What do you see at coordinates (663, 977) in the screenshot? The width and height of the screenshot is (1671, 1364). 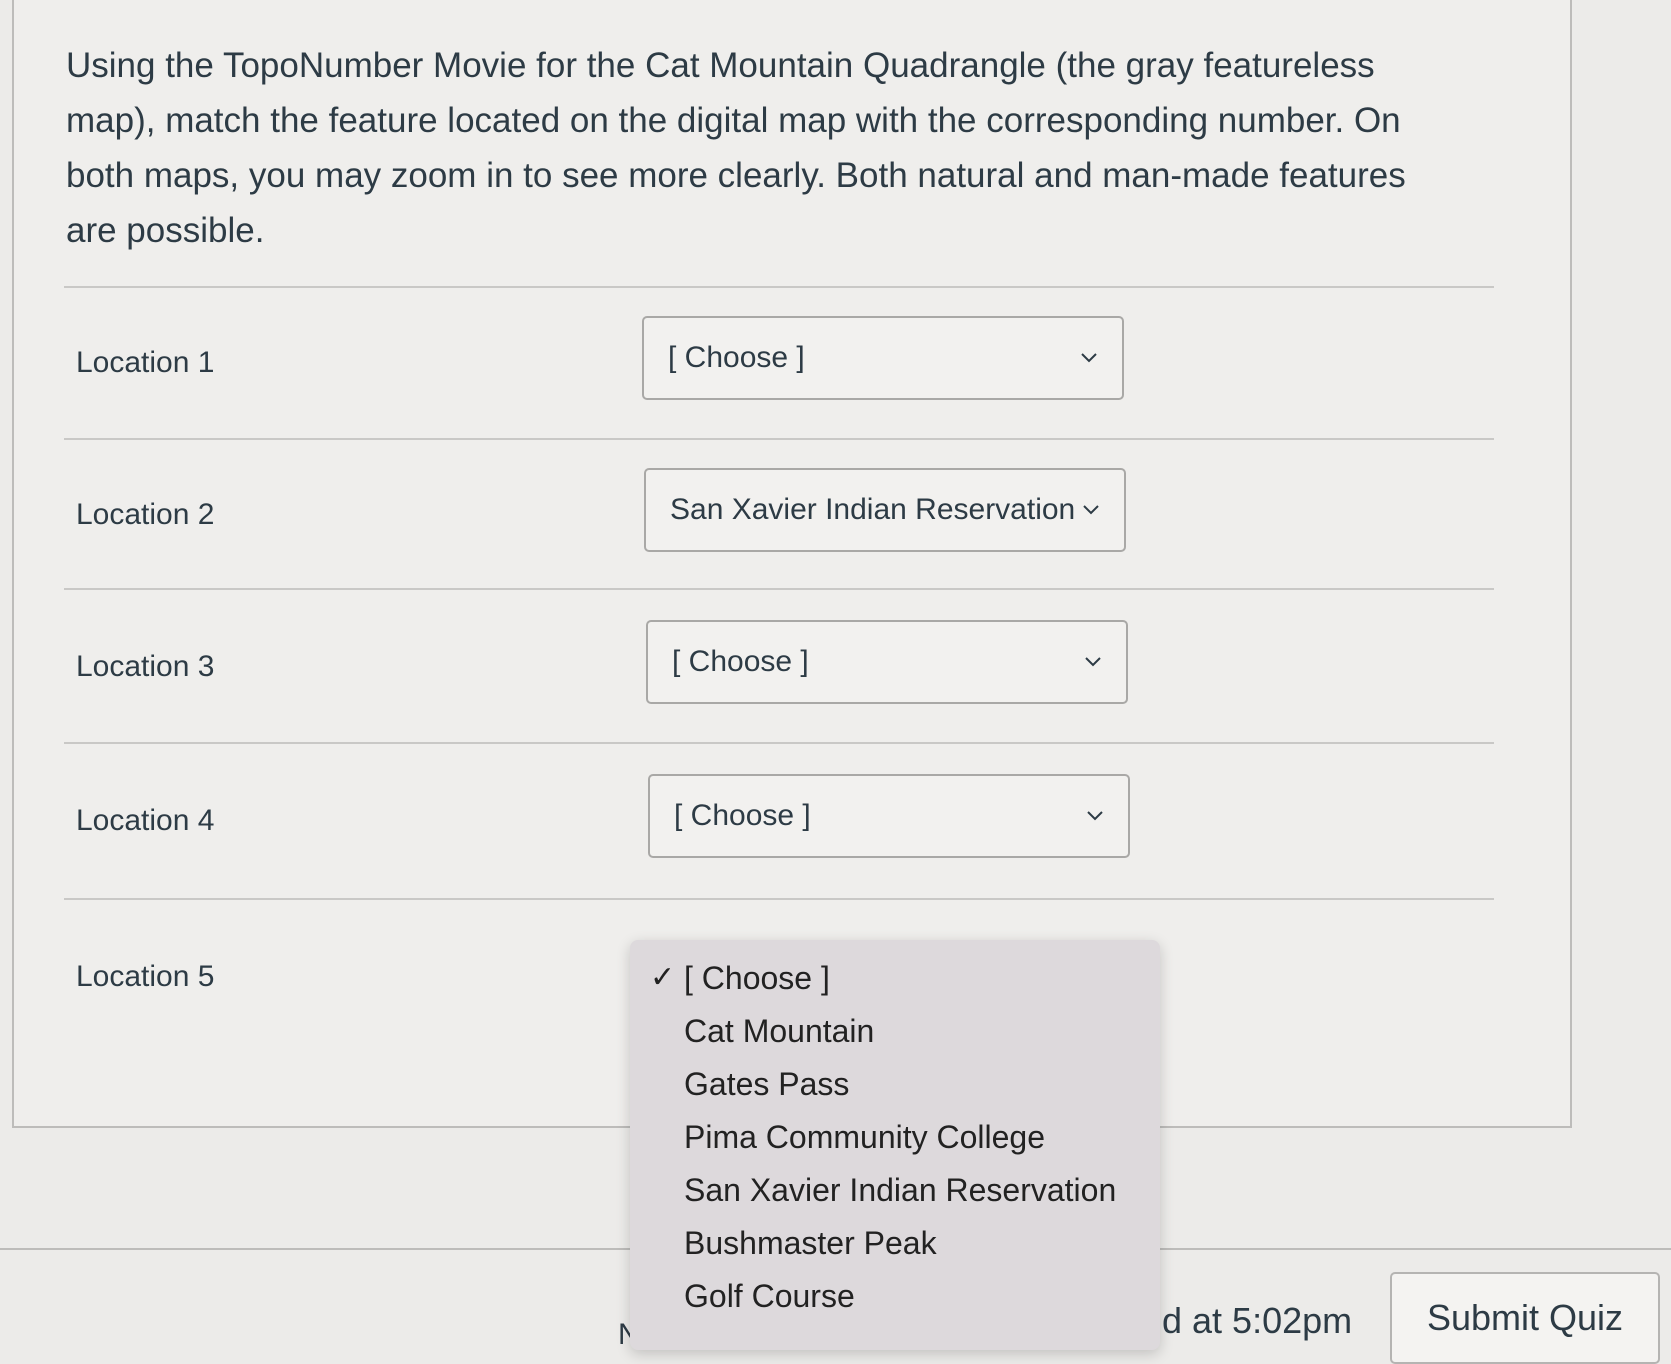 I see `checkmark-icon: ✓` at bounding box center [663, 977].